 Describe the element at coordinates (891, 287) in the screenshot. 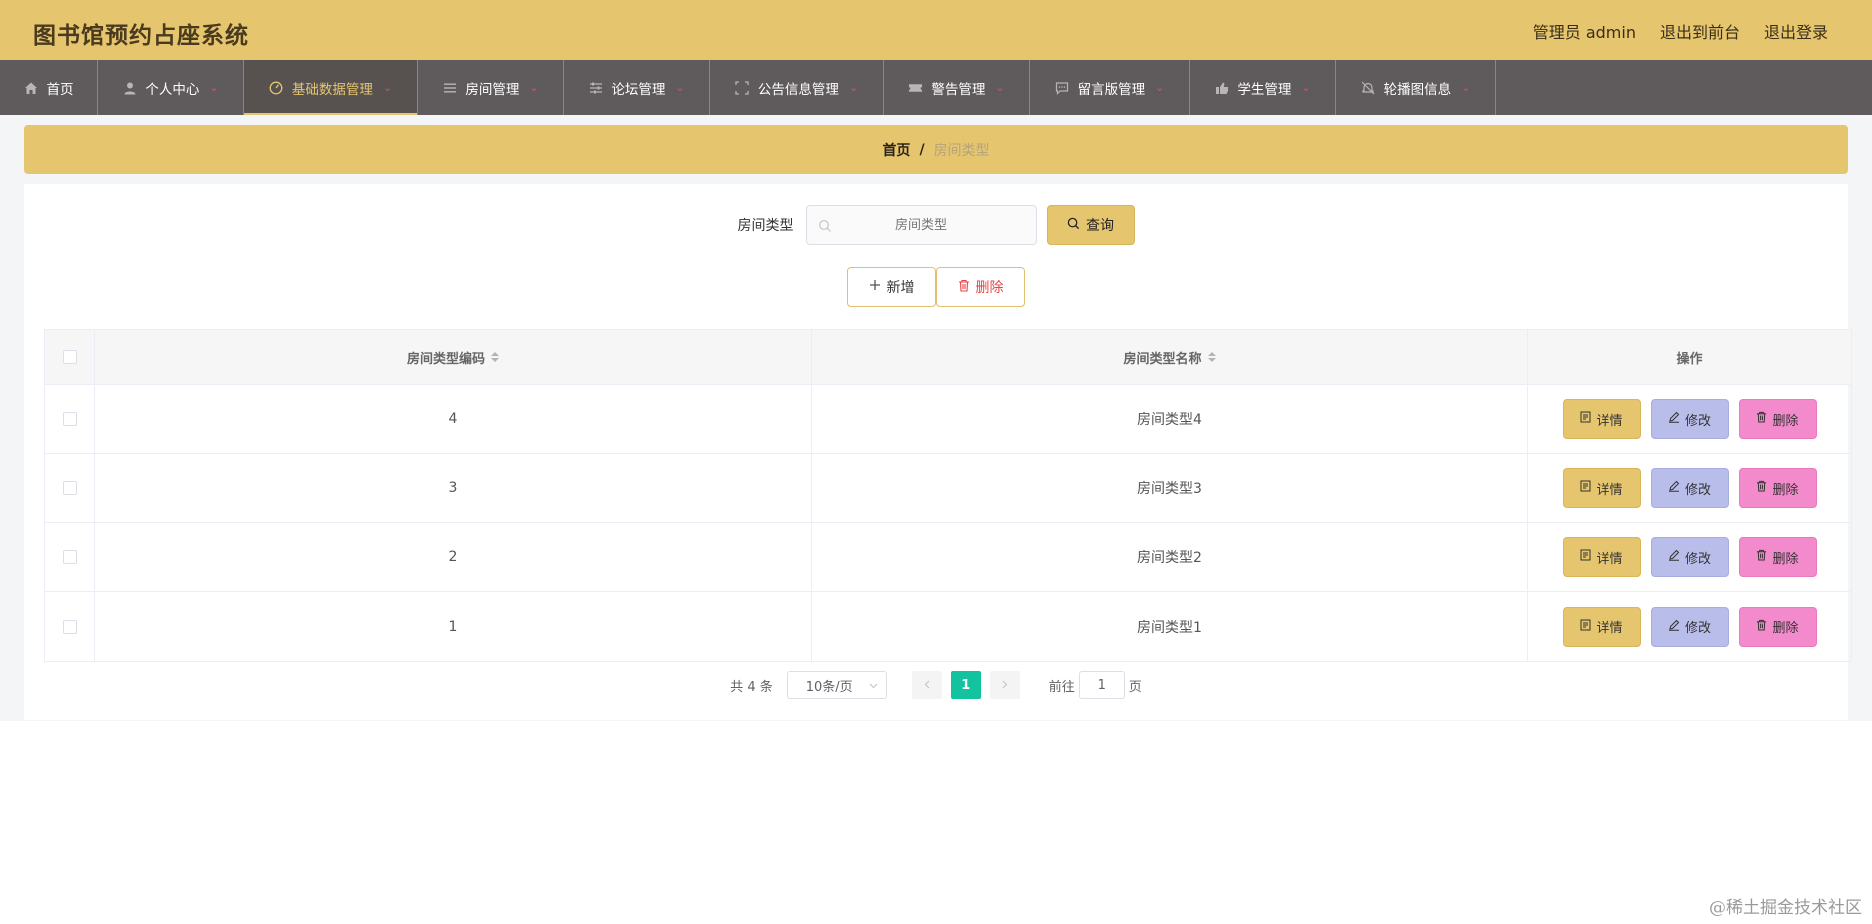

I see `add-button: 新增` at that location.